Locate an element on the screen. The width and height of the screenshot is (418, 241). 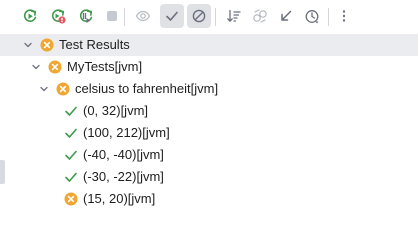
stop-button is located at coordinates (112, 16).